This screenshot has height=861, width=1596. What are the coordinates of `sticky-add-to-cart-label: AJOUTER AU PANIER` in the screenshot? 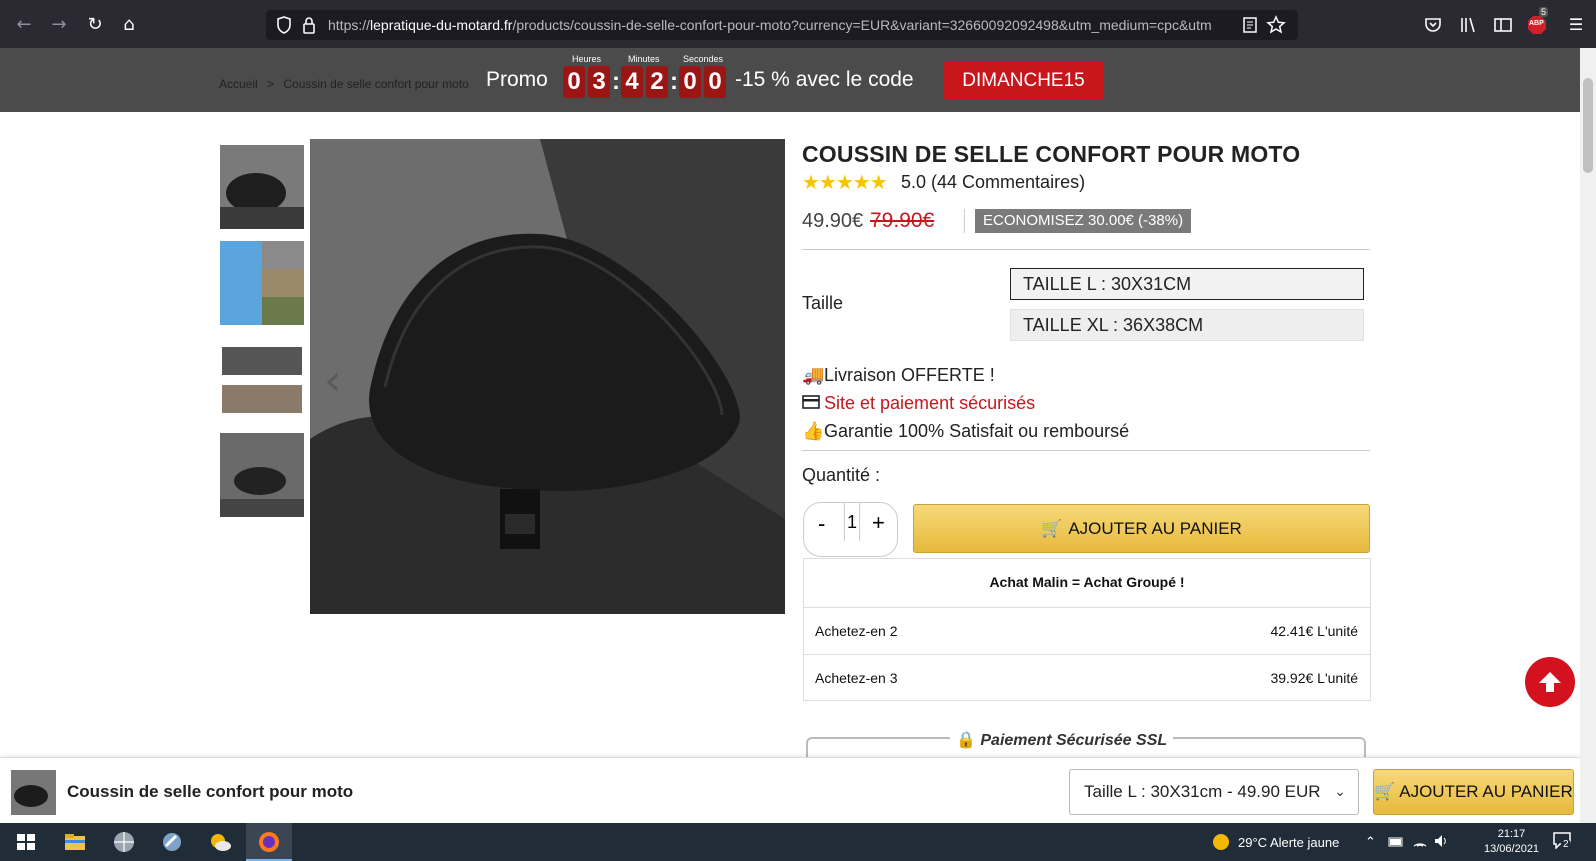 It's located at (1486, 791).